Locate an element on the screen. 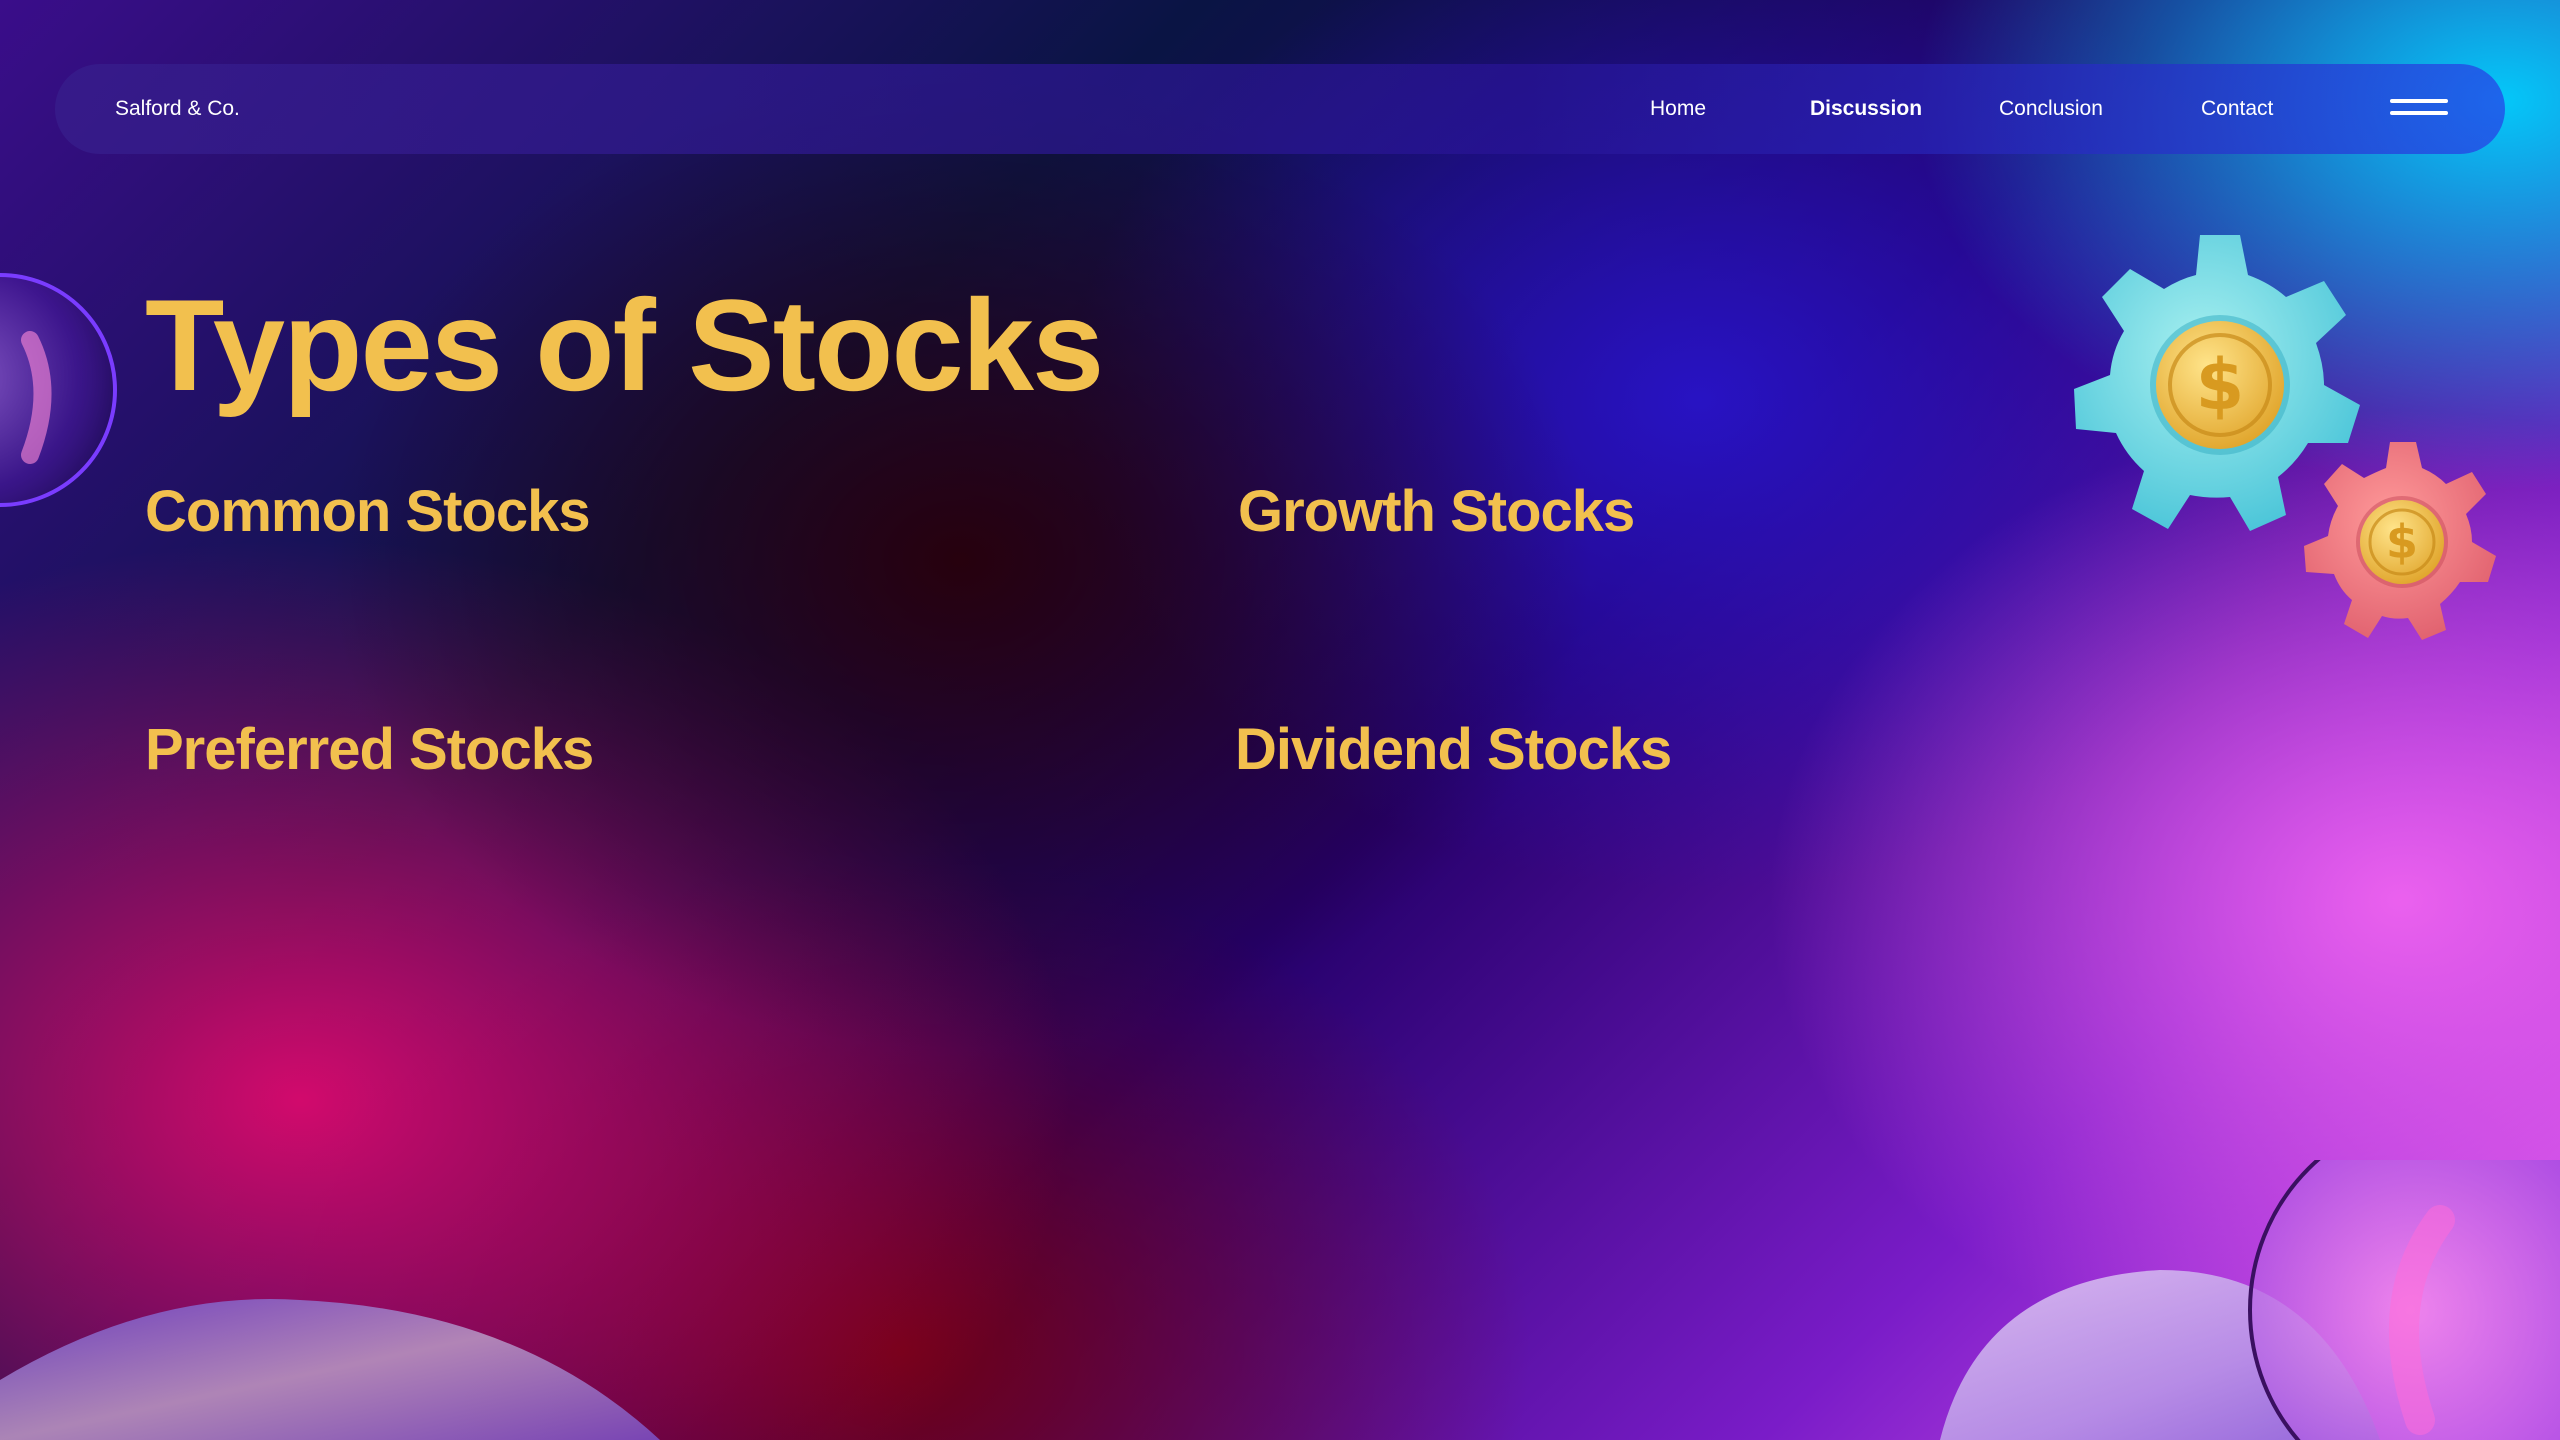 The image size is (2560, 1440). nav-link-conclusion: Conclusion is located at coordinates (2051, 109).